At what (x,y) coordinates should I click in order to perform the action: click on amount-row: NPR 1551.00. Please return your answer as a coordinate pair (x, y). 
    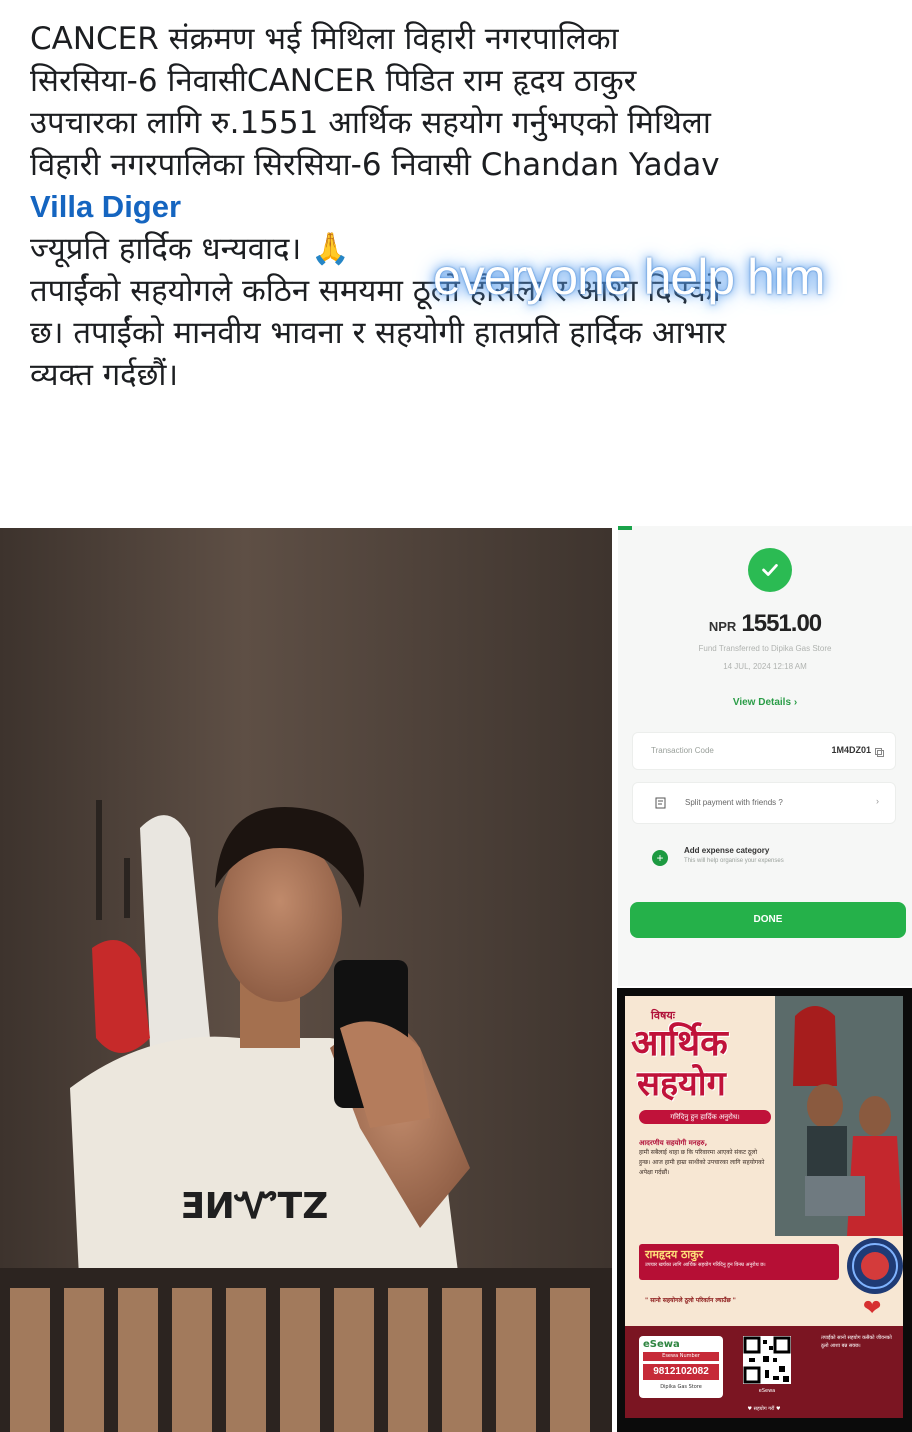
    Looking at the image, I should click on (765, 624).